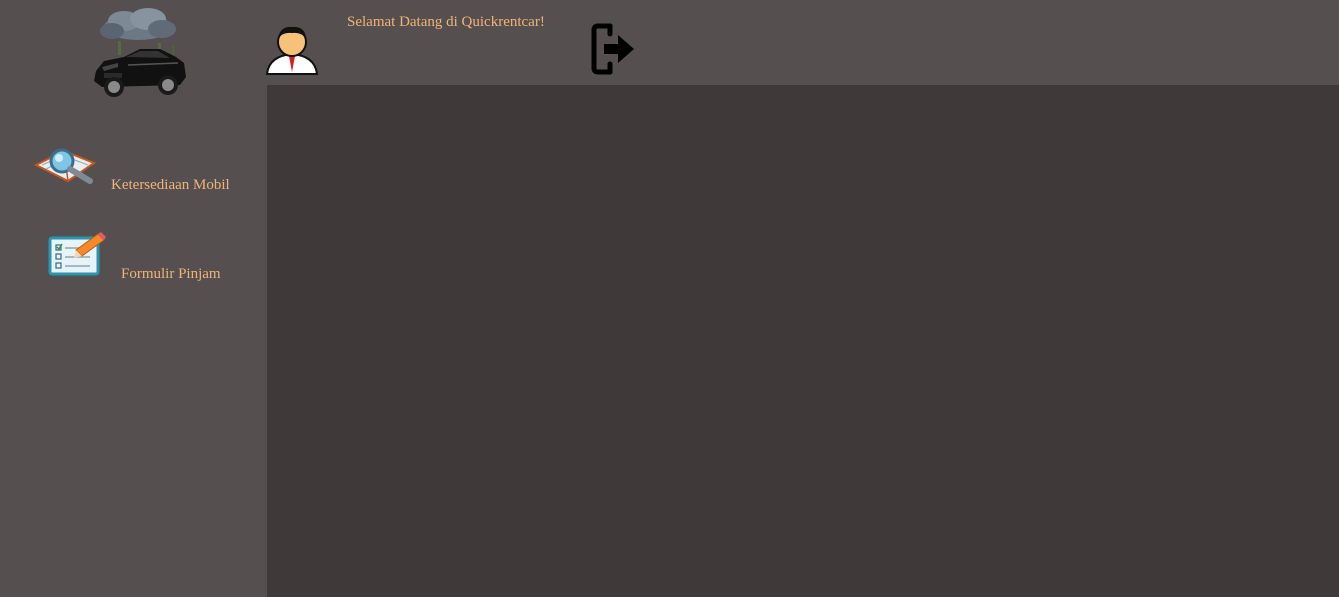 This screenshot has width=1339, height=597. I want to click on sidebar-item-formulir-pinjam: Formulir Pinjam, so click(148, 259).